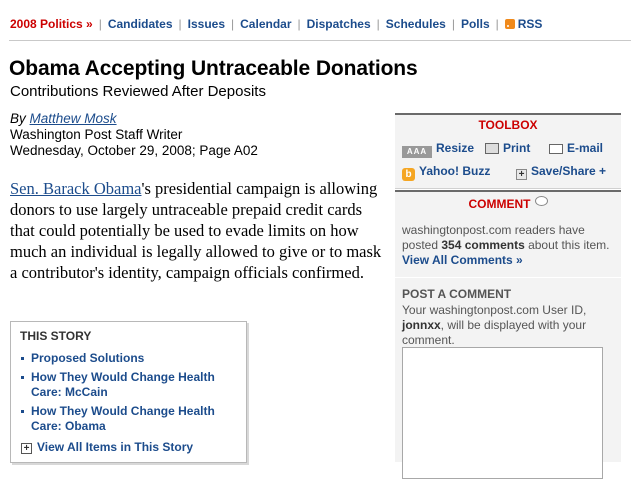 The width and height of the screenshot is (640, 479). Describe the element at coordinates (115, 447) in the screenshot. I see `view-all-story-label: View All Items in This Story` at that location.